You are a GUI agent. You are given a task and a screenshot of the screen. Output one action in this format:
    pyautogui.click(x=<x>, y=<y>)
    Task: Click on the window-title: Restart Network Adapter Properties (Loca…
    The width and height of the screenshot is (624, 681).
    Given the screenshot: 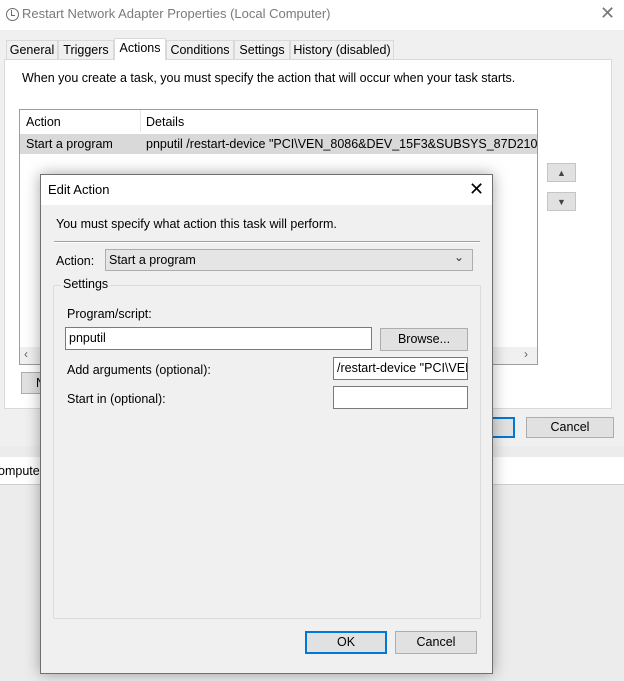 What is the action you would take?
    pyautogui.click(x=176, y=13)
    